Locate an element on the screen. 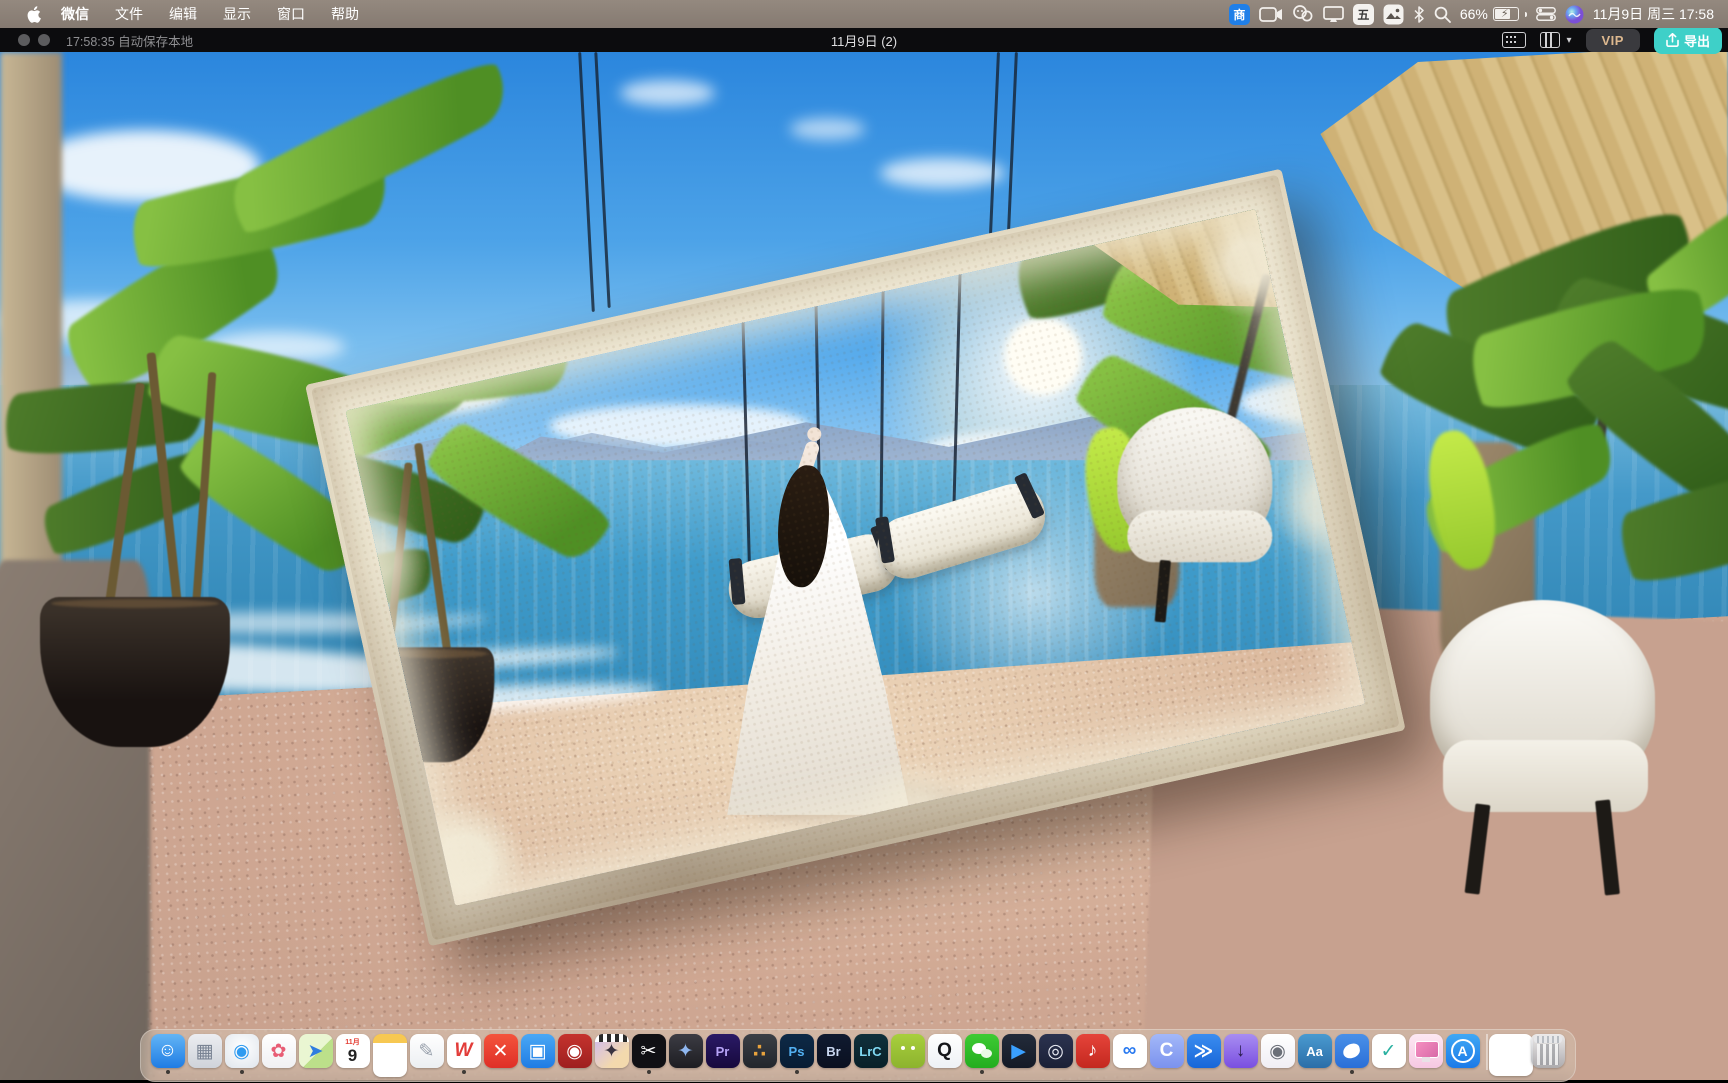 This screenshot has width=1728, height=1083. android-tool-icon is located at coordinates (907, 1051).